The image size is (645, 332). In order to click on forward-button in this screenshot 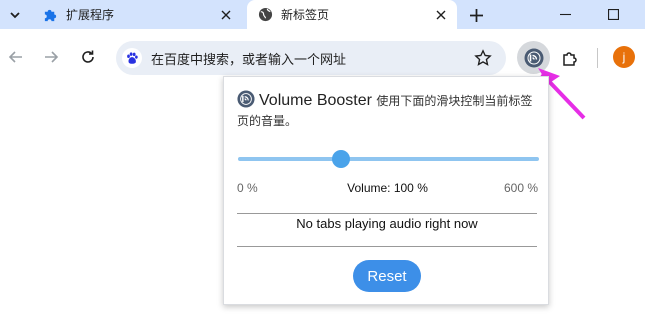, I will do `click(51, 57)`.